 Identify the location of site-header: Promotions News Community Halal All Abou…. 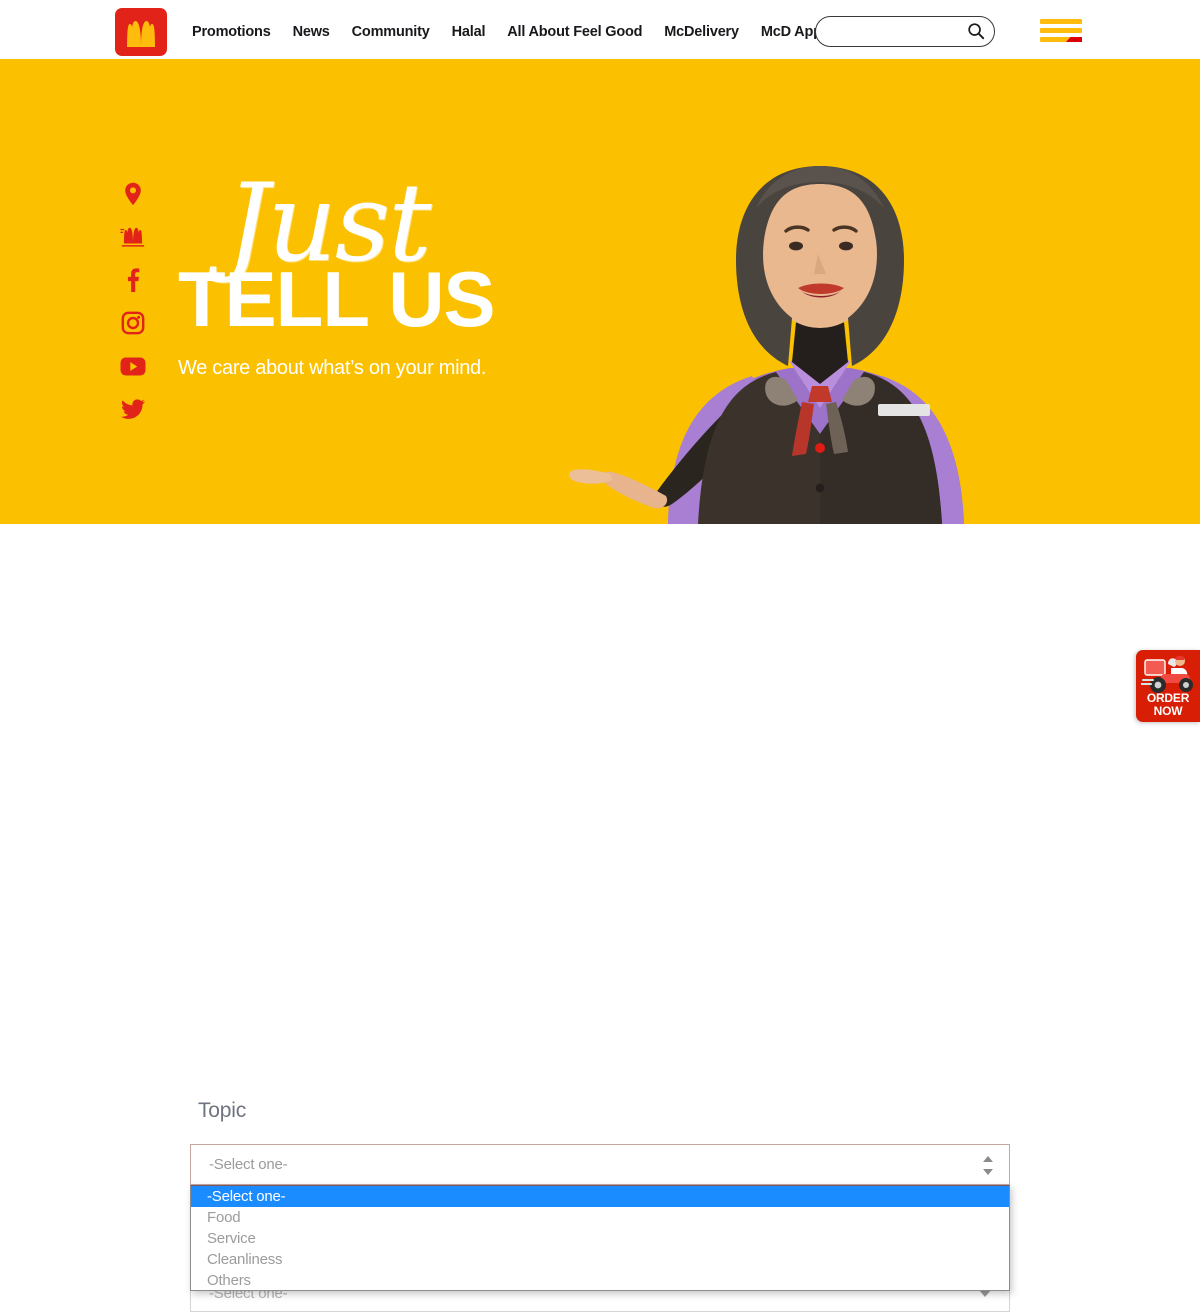
(600, 31).